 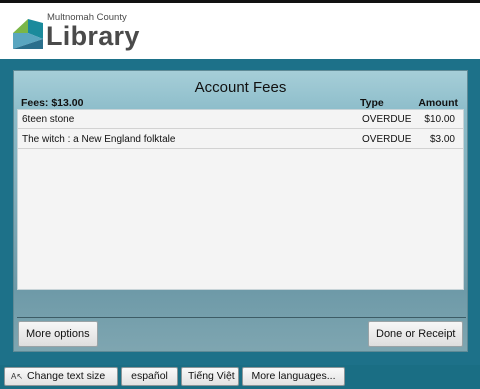 What do you see at coordinates (149, 376) in the screenshot?
I see `spanish-language-button: español` at bounding box center [149, 376].